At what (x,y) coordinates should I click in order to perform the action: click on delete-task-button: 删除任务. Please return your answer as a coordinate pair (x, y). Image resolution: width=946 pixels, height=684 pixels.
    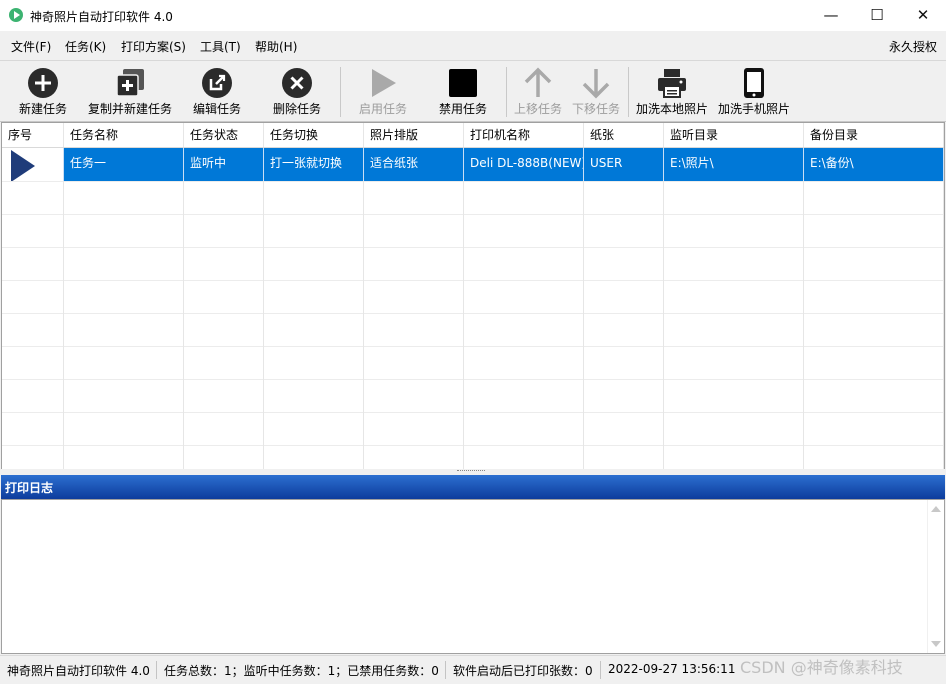
    Looking at the image, I should click on (297, 90).